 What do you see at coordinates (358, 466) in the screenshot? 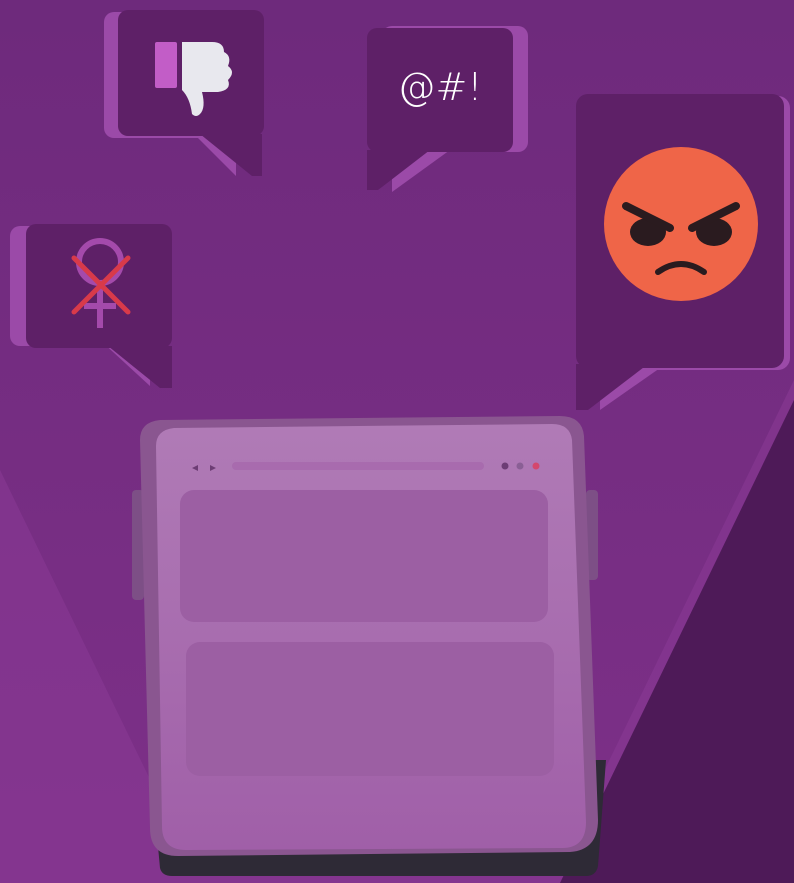
I see `address-bar` at bounding box center [358, 466].